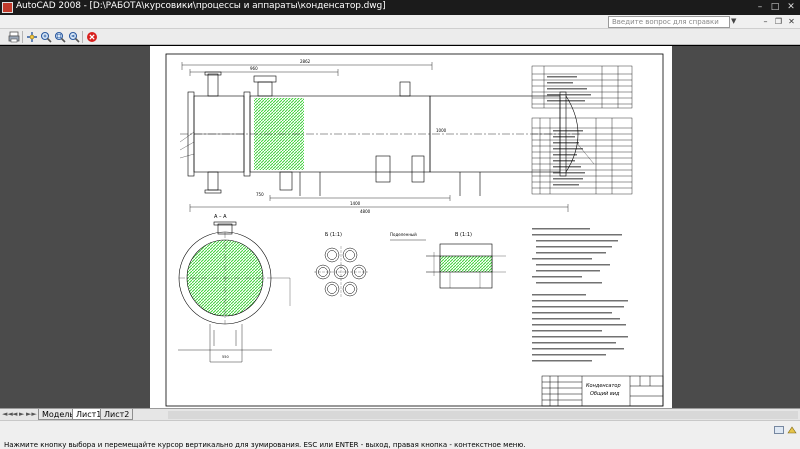 The image size is (800, 449). What do you see at coordinates (605, 394) in the screenshot?
I see `title-block-subtitle: Общий вид` at bounding box center [605, 394].